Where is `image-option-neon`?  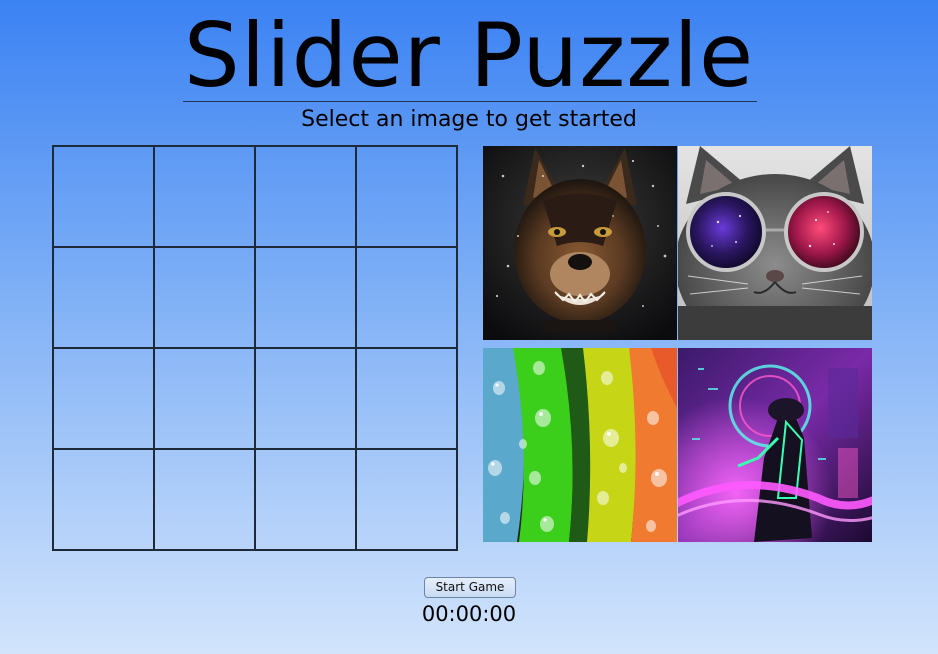
image-option-neon is located at coordinates (775, 445).